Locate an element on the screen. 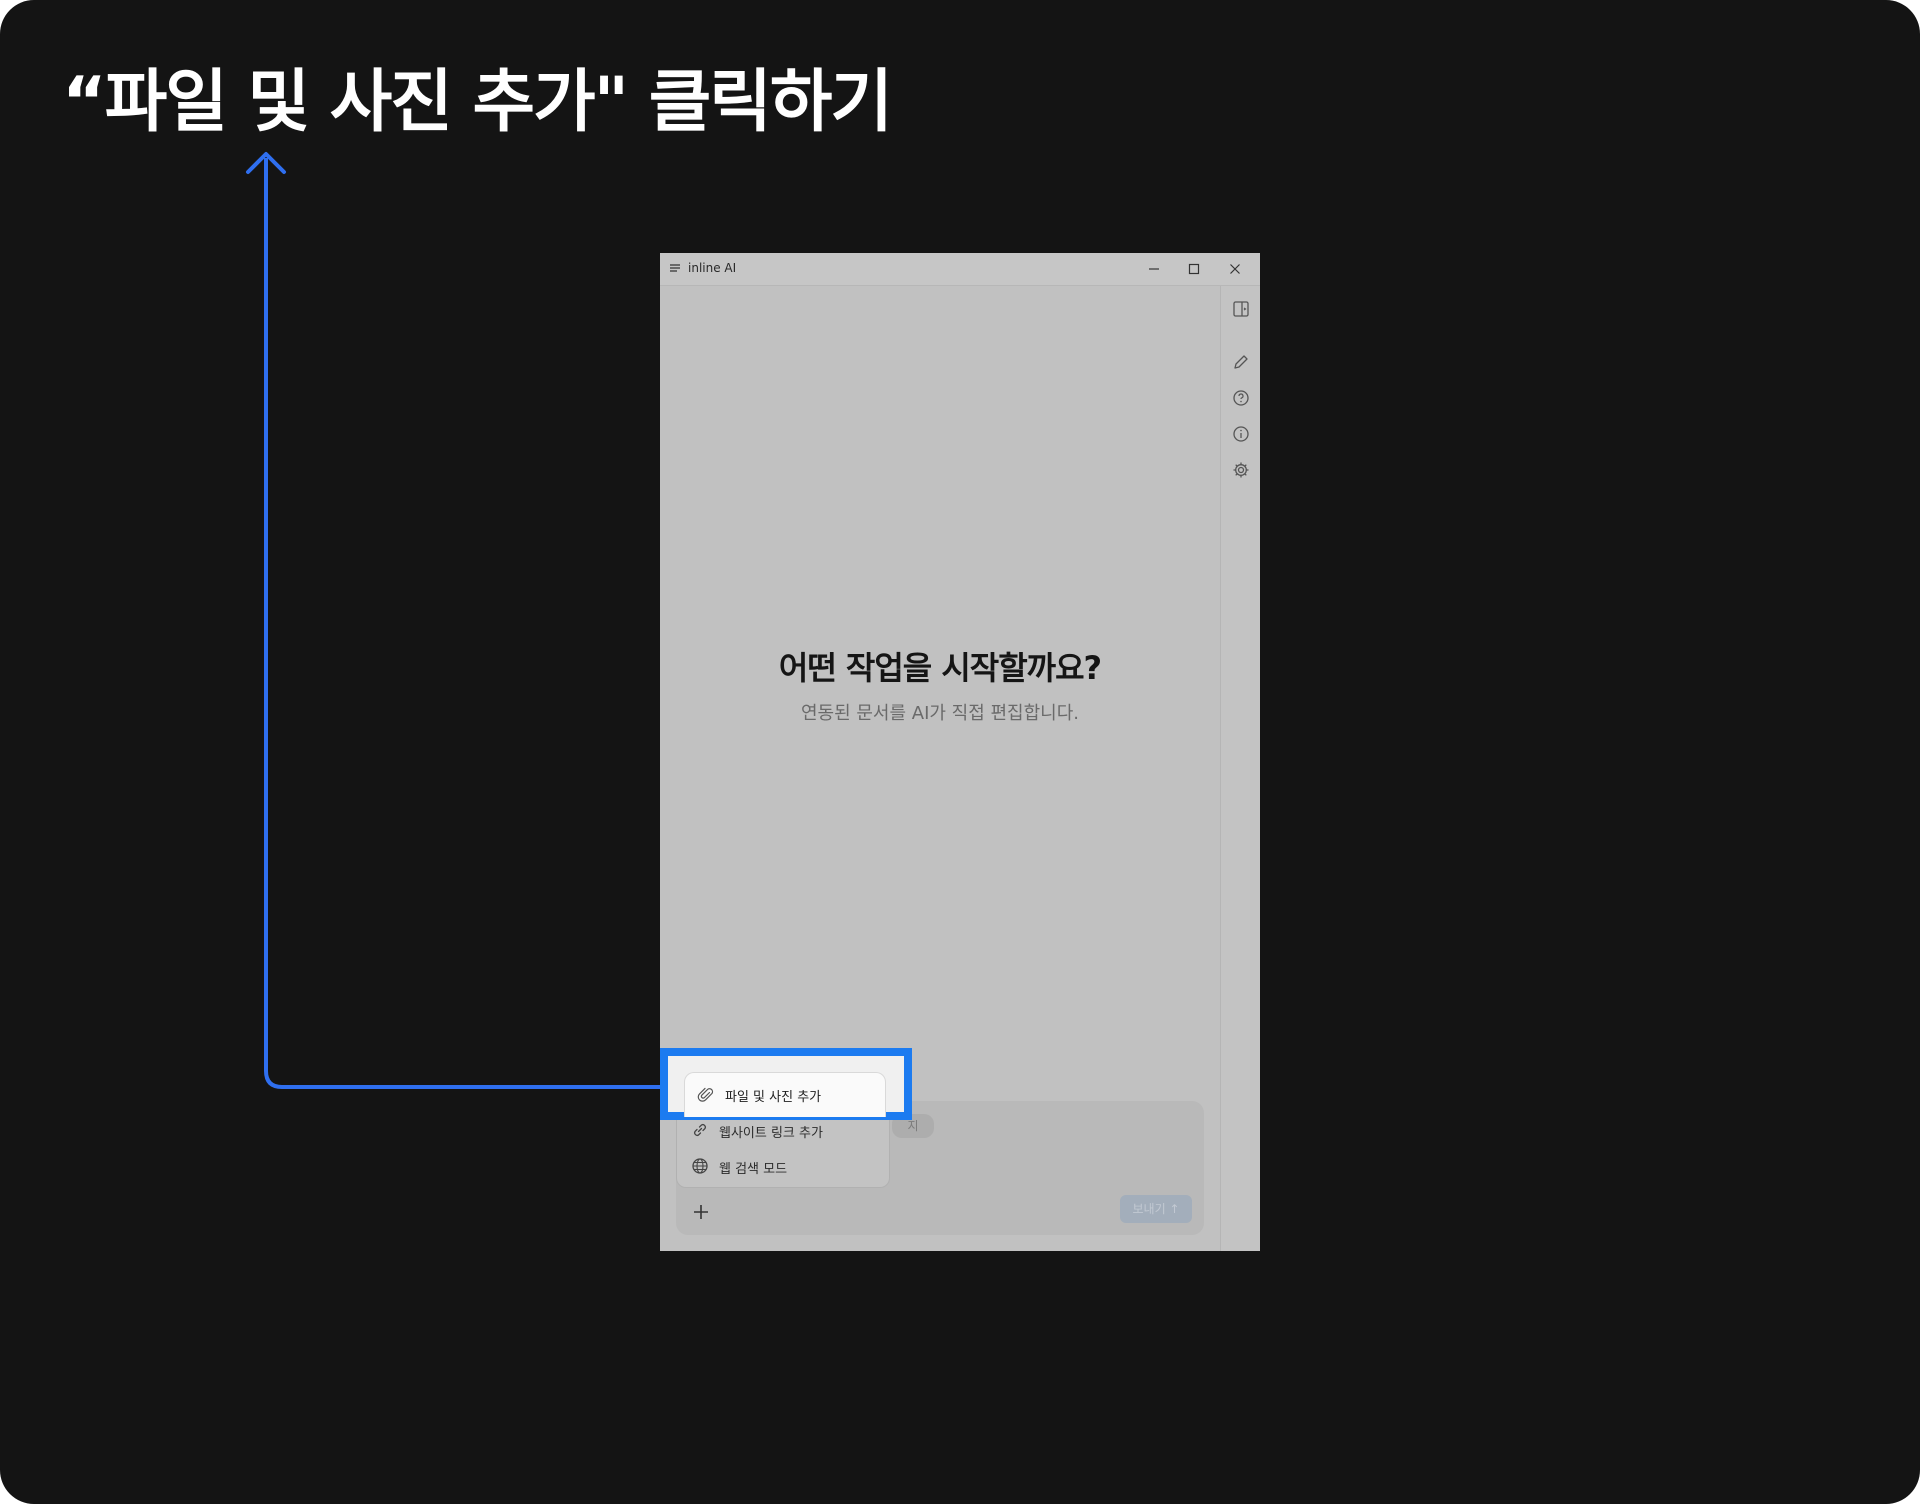  paperclip-icon is located at coordinates (705, 1094).